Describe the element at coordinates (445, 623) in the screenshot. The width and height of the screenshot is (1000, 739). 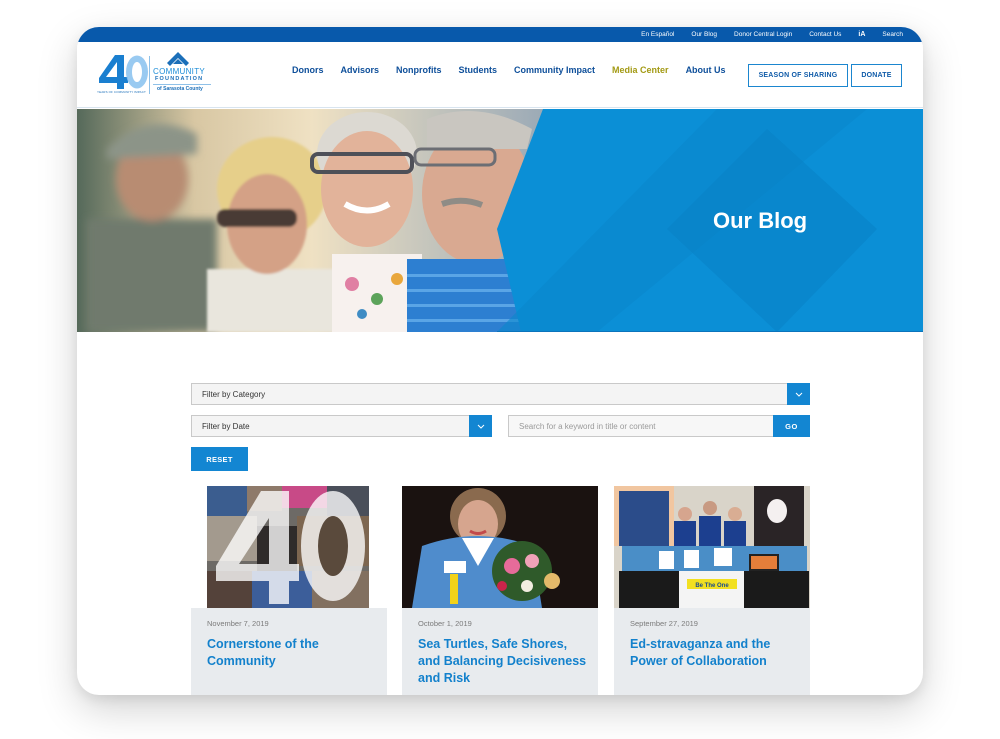
I see `post-date: October 1, 2019` at that location.